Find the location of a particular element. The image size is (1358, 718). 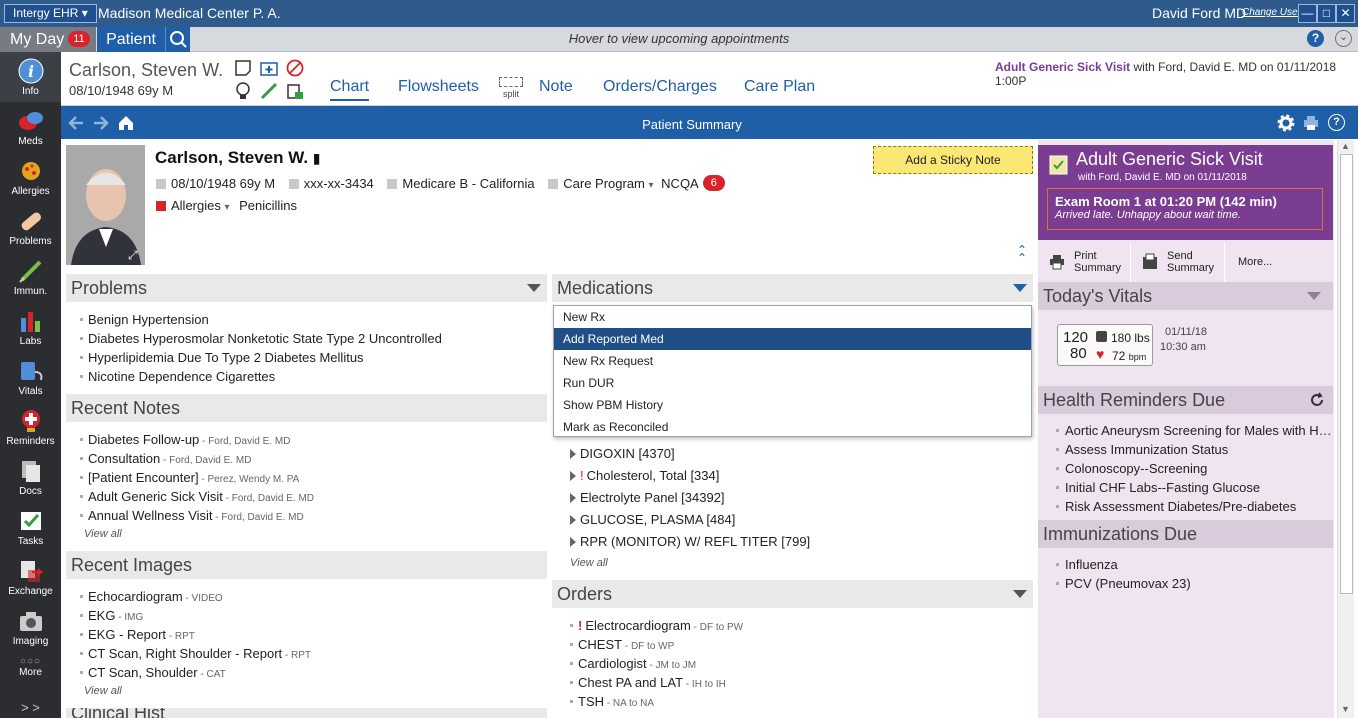

lab-result-item: RPR (MONITOR) W/ REFL TITER [799] is located at coordinates (799, 542).